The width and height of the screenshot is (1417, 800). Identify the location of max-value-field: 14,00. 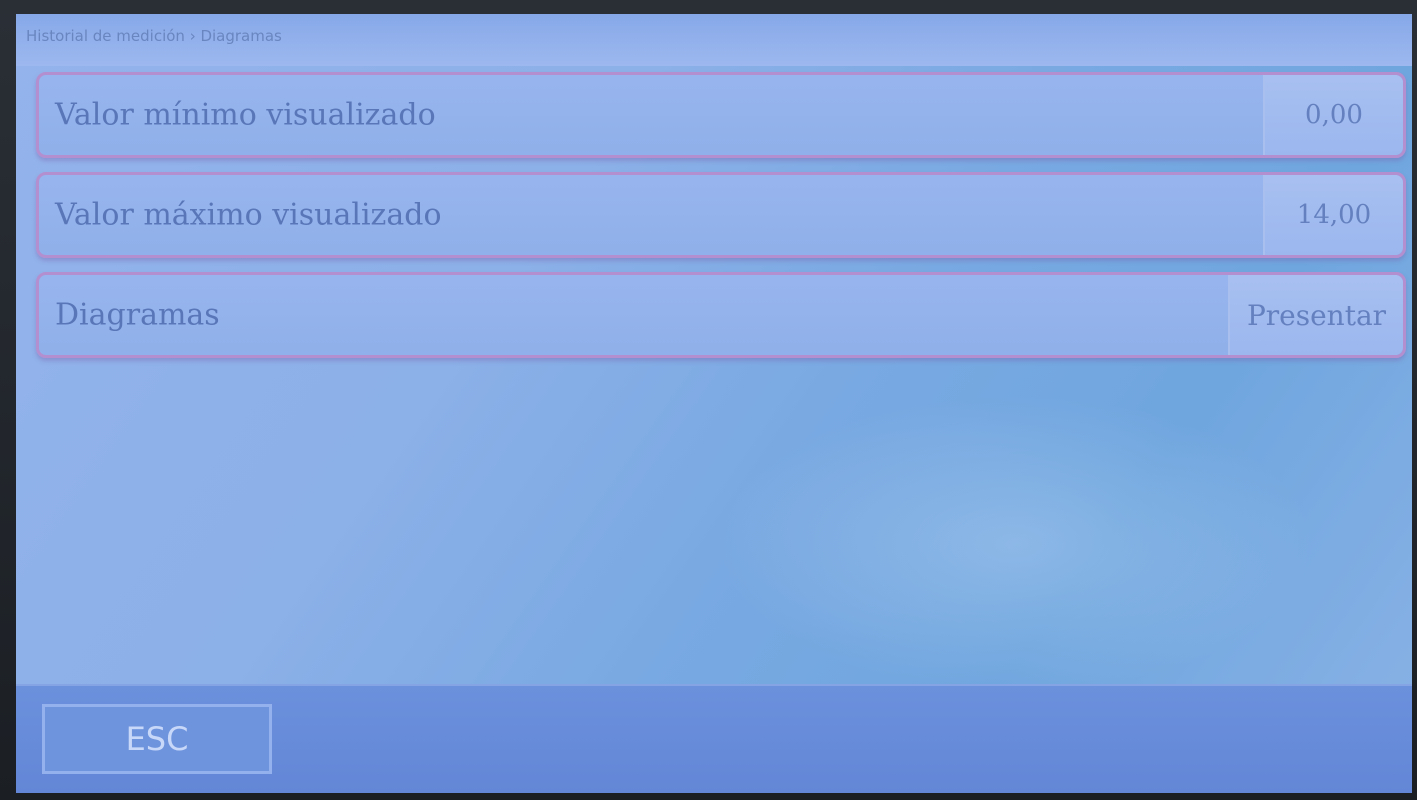
(1333, 215).